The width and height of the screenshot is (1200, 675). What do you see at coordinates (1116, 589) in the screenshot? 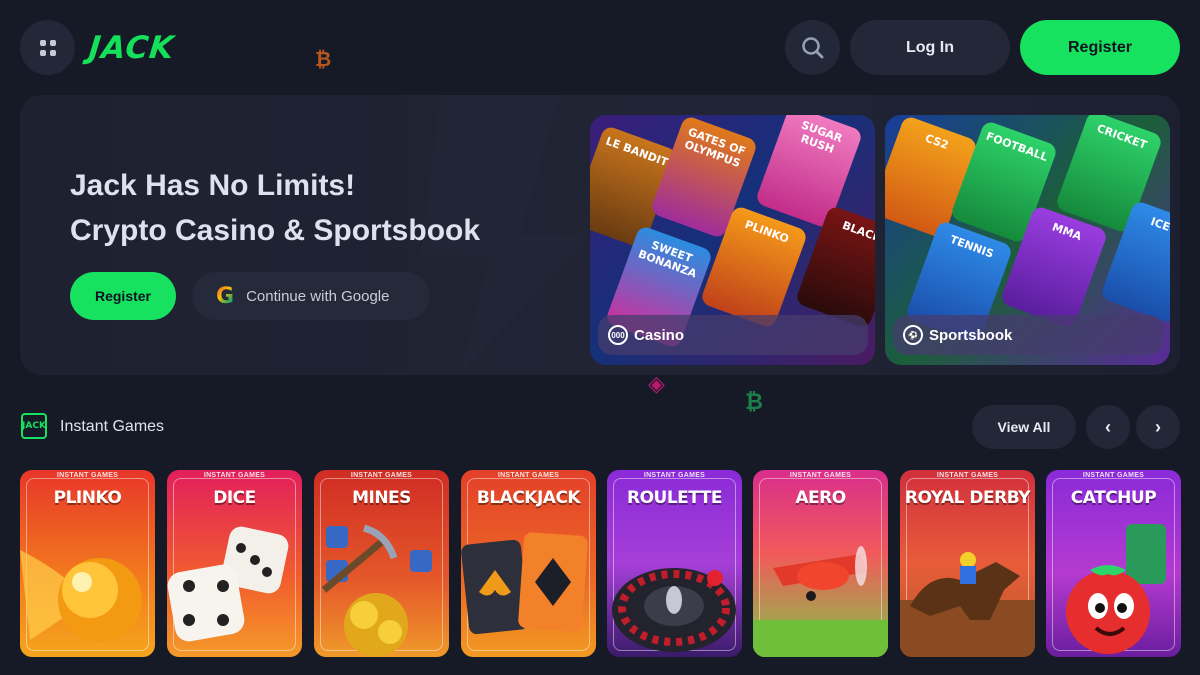
I see `tomato-mascot-icon` at bounding box center [1116, 589].